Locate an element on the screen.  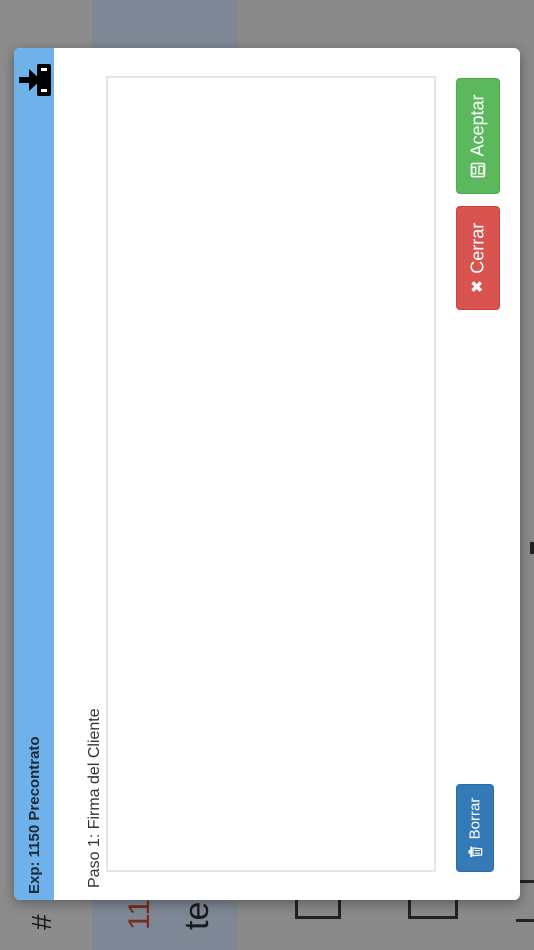
background-row-text: te is located at coordinates (197, 915).